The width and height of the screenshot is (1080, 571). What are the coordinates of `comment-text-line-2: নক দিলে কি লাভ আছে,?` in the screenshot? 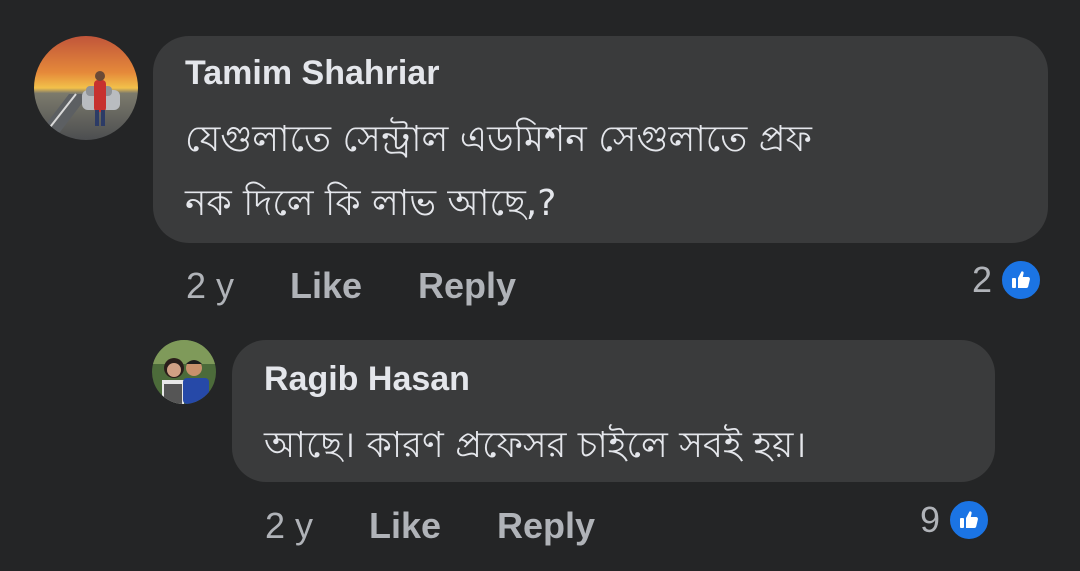 It's located at (371, 203).